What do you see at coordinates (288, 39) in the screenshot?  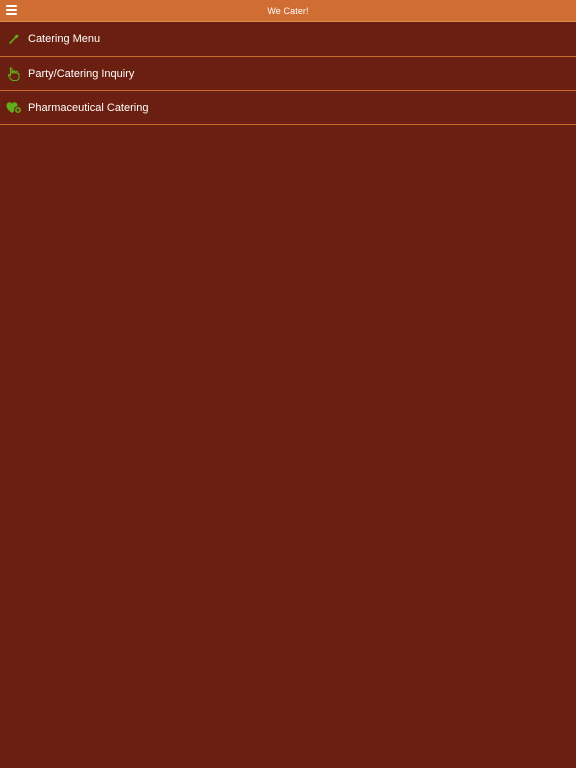 I see `menu-item-catering-menu: Catering Menu` at bounding box center [288, 39].